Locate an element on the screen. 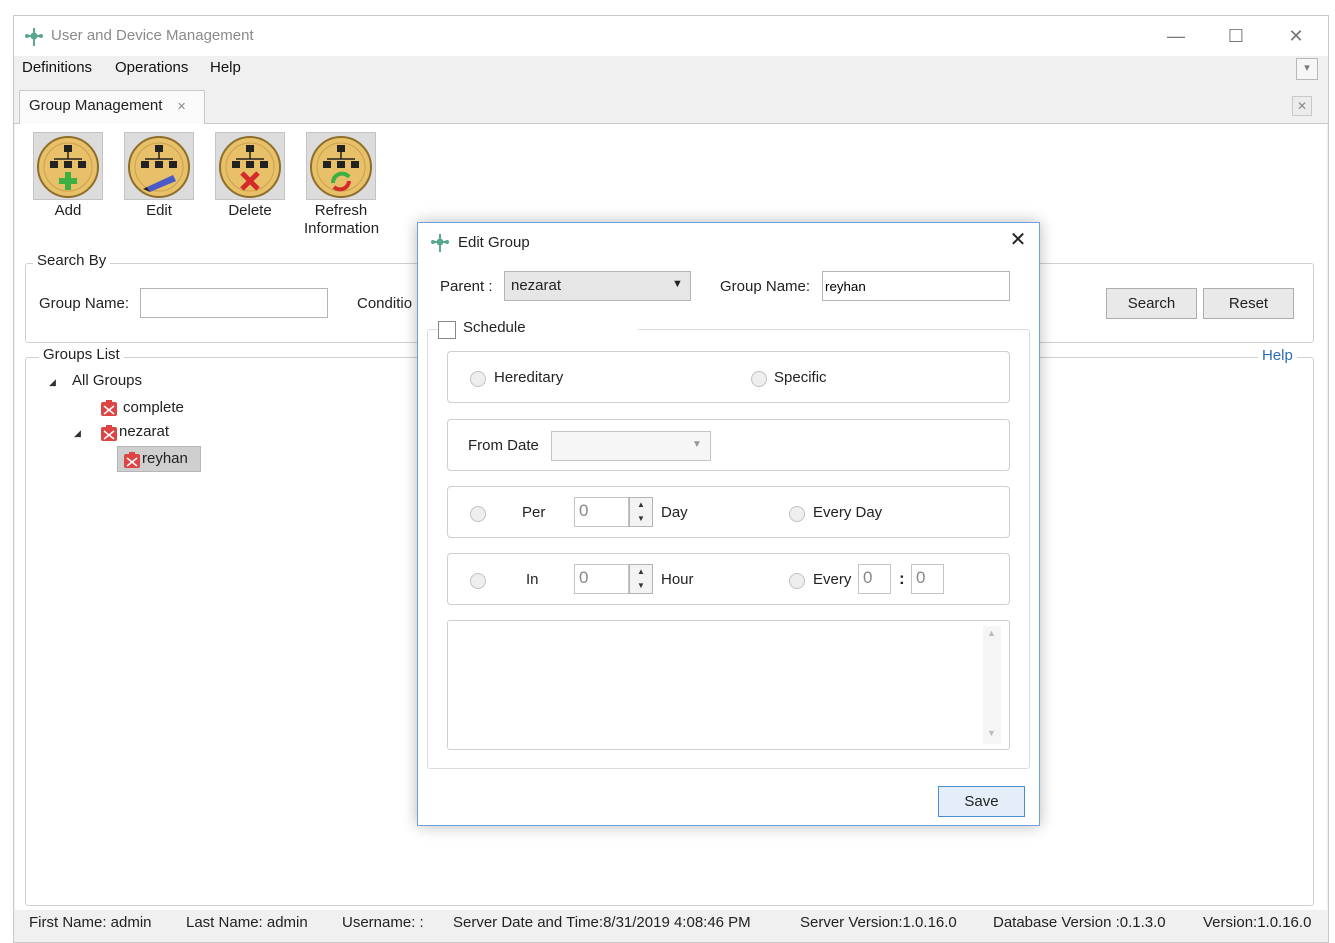  refresh-label-line2: Information is located at coordinates (342, 228).